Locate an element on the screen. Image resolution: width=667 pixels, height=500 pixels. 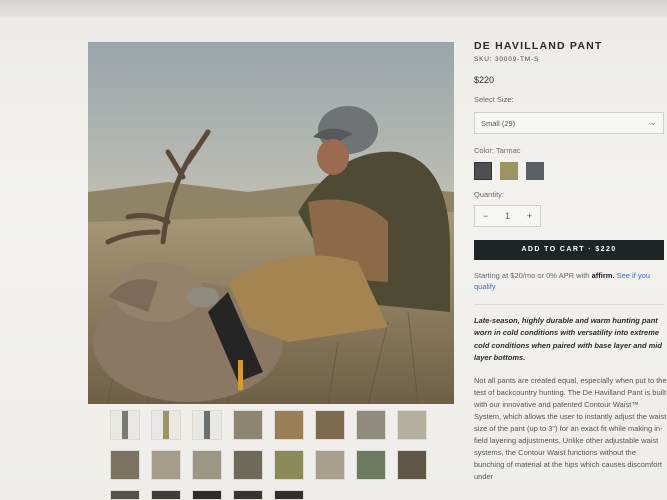
color-swatch-olive is located at coordinates (509, 171).